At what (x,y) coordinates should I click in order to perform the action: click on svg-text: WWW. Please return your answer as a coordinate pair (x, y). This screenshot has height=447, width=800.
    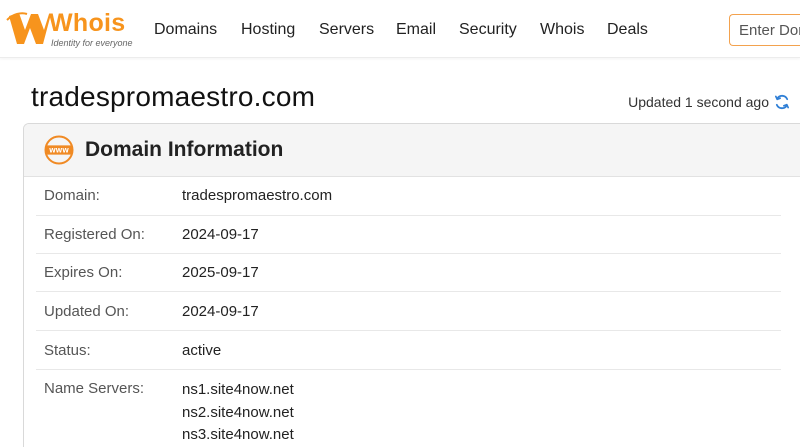
    Looking at the image, I should click on (59, 150).